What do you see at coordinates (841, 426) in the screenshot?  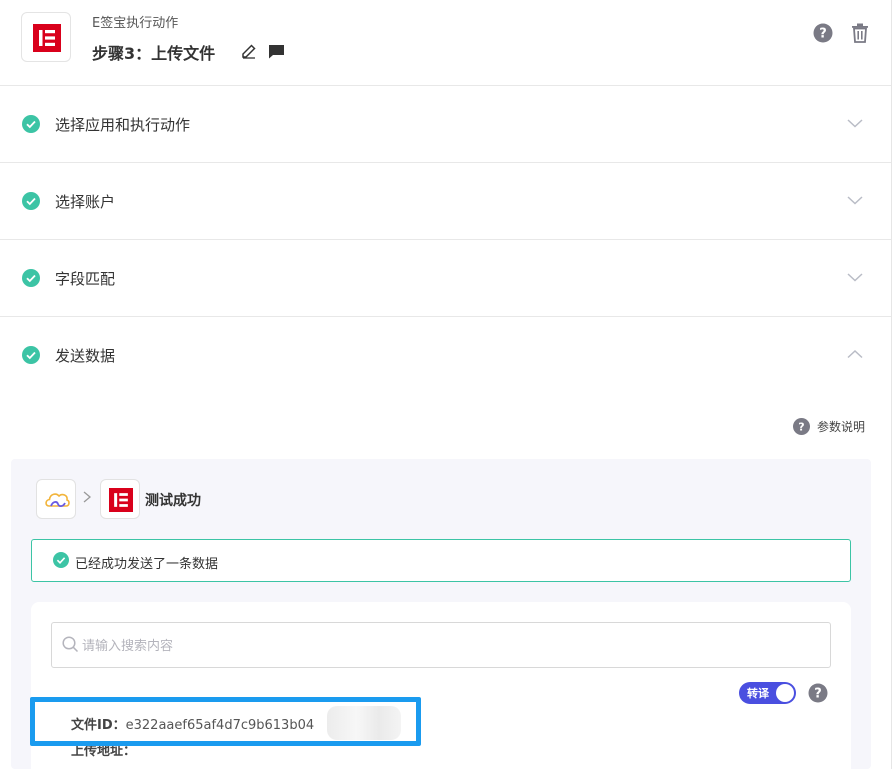 I see `param-help-label: 参数说明` at bounding box center [841, 426].